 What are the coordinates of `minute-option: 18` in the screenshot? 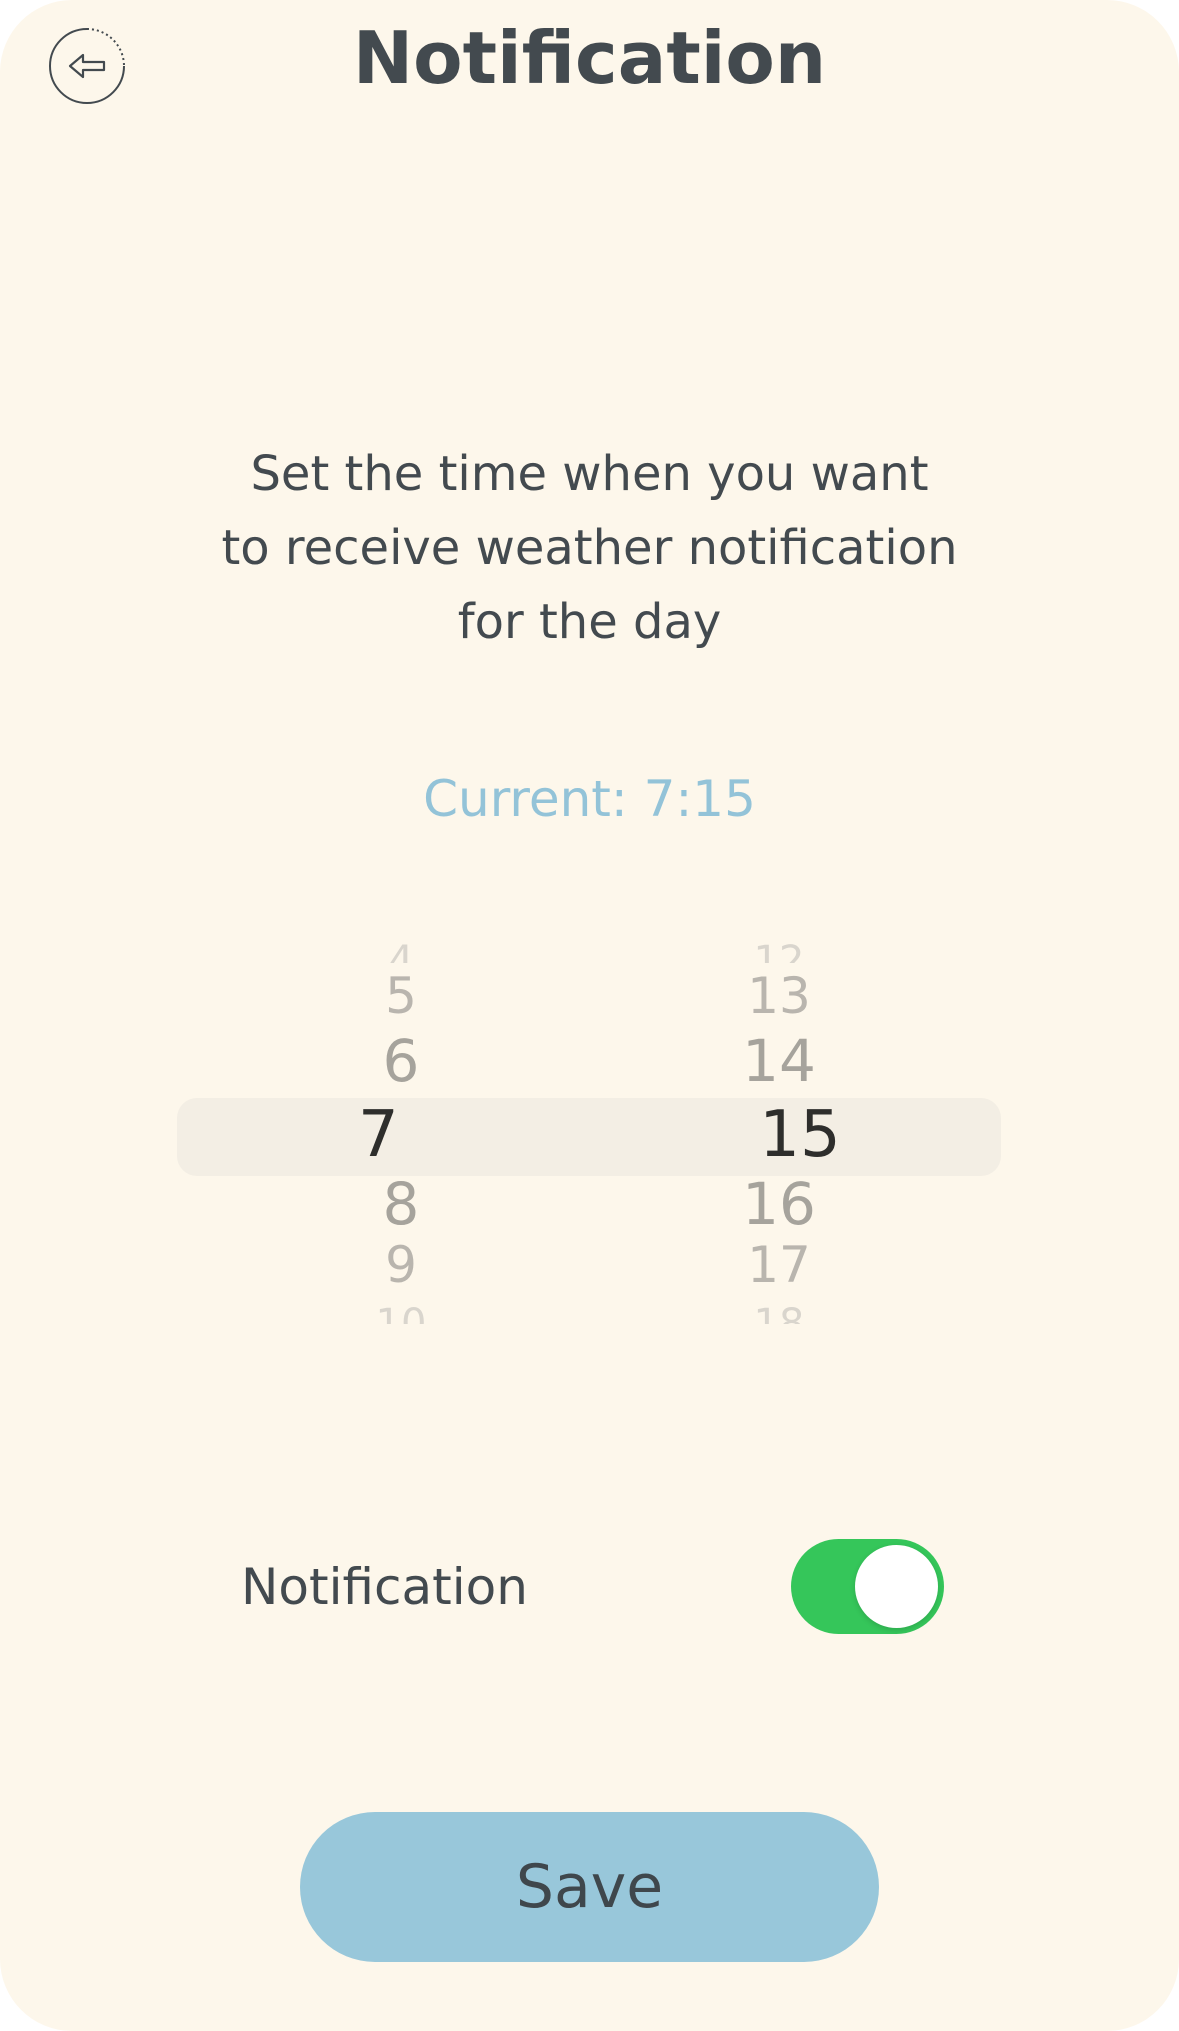 It's located at (779, 1314).